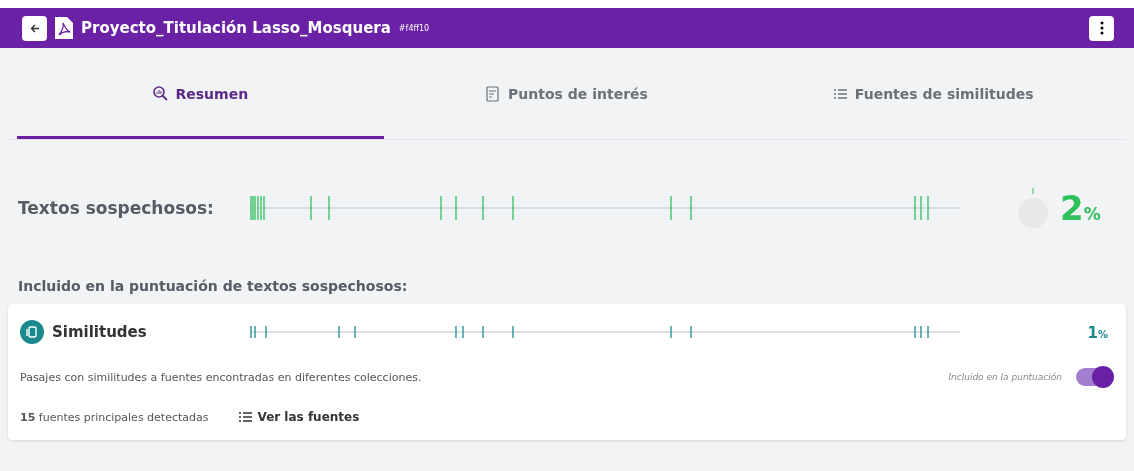  What do you see at coordinates (100, 332) in the screenshot?
I see `similarities-title: Similitudes` at bounding box center [100, 332].